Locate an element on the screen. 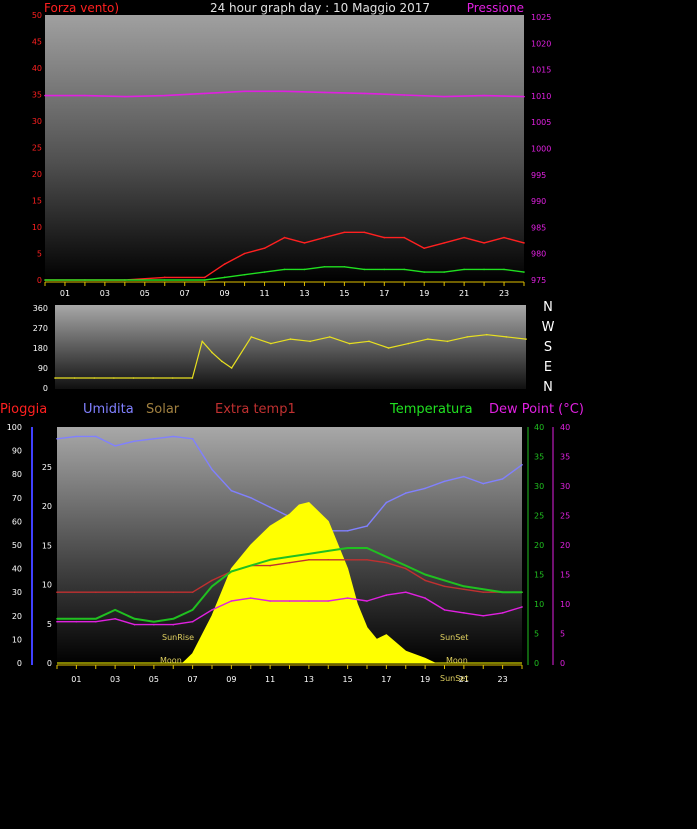 The height and width of the screenshot is (829, 697). legend-rain: Pioggia is located at coordinates (23, 409).